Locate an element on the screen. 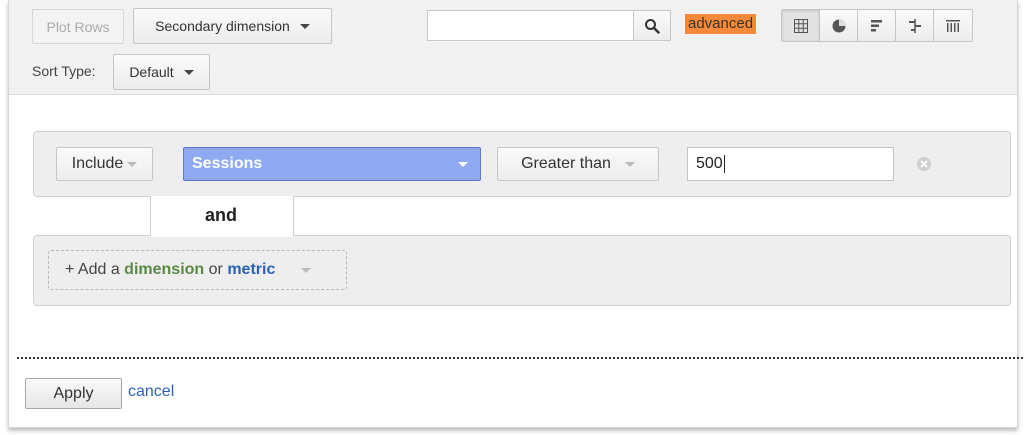 The height and width of the screenshot is (435, 1024). include-exclude-dropdown: Include is located at coordinates (104, 164).